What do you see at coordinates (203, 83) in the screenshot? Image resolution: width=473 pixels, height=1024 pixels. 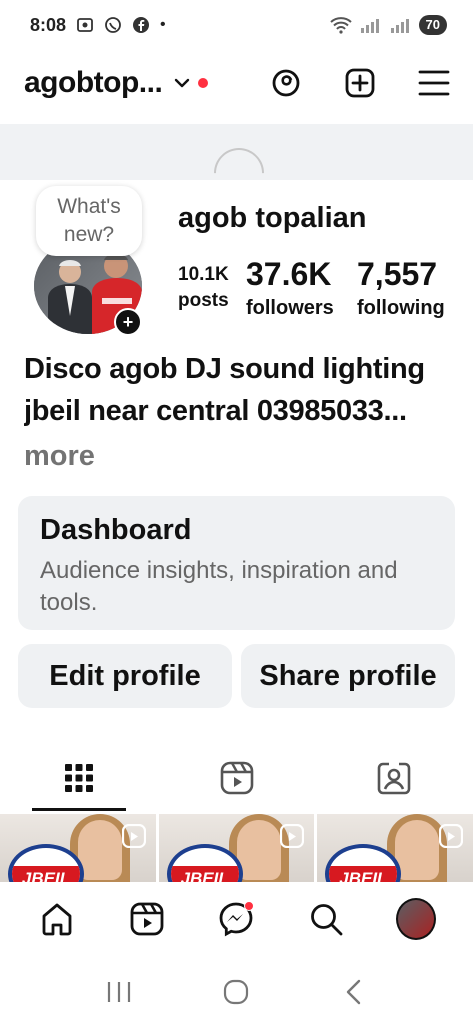 I see `notification-dot-red` at bounding box center [203, 83].